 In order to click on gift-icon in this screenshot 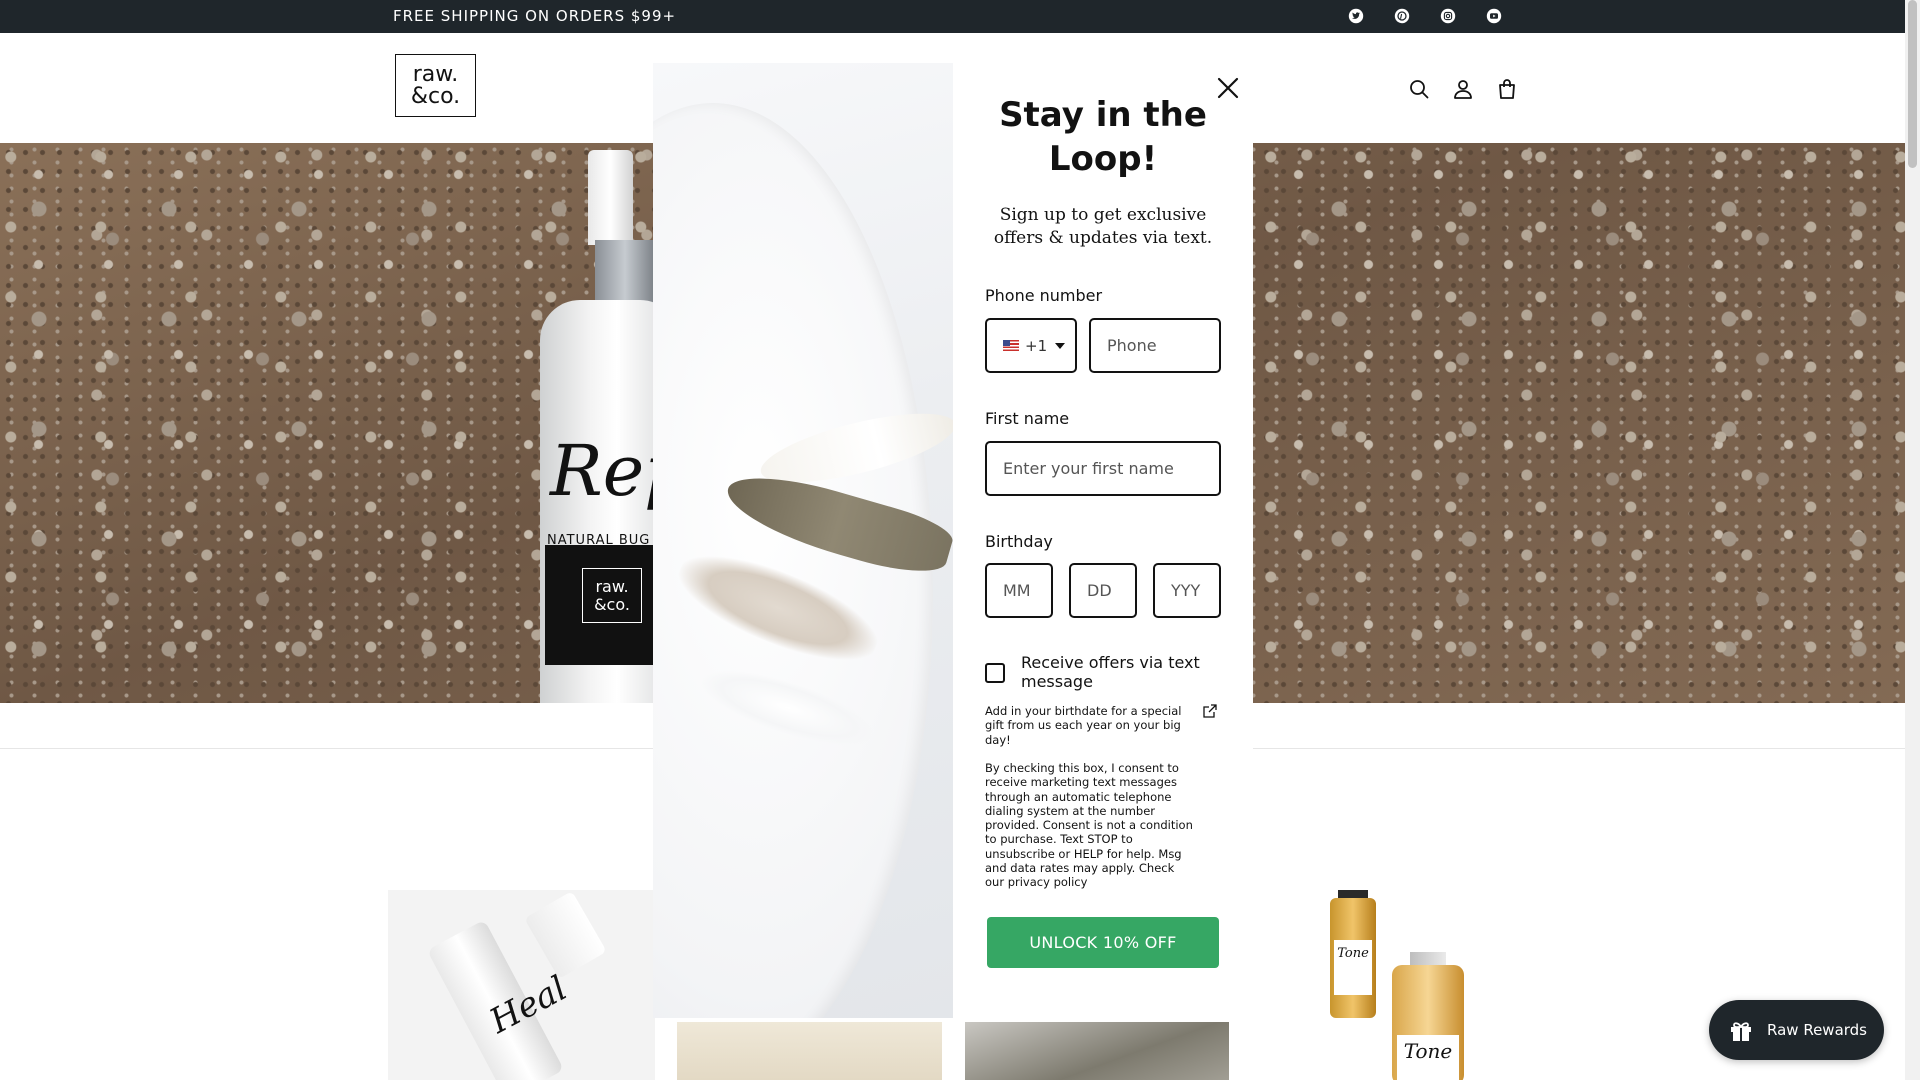, I will do `click(1741, 1031)`.